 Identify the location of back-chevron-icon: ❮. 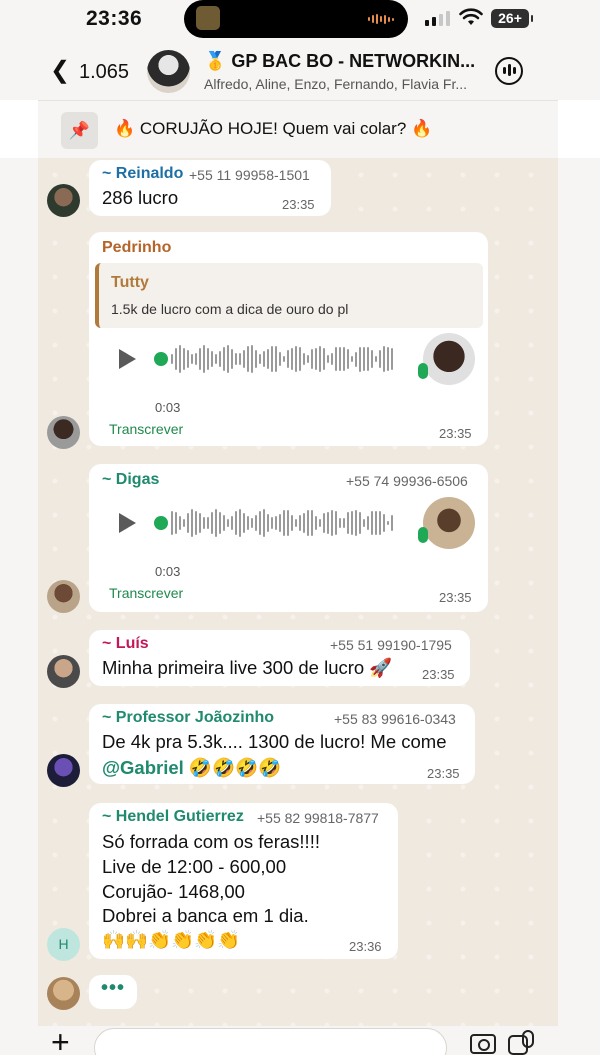
(60, 70).